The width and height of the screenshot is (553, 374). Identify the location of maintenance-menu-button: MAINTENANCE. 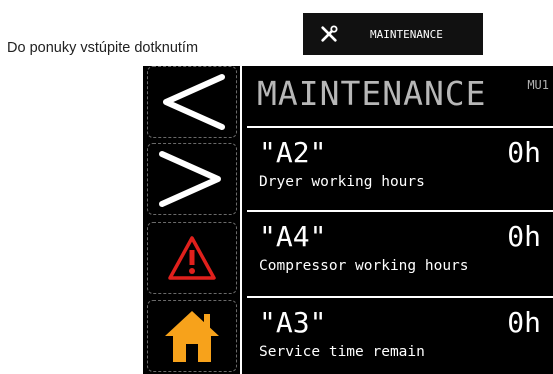
(393, 34).